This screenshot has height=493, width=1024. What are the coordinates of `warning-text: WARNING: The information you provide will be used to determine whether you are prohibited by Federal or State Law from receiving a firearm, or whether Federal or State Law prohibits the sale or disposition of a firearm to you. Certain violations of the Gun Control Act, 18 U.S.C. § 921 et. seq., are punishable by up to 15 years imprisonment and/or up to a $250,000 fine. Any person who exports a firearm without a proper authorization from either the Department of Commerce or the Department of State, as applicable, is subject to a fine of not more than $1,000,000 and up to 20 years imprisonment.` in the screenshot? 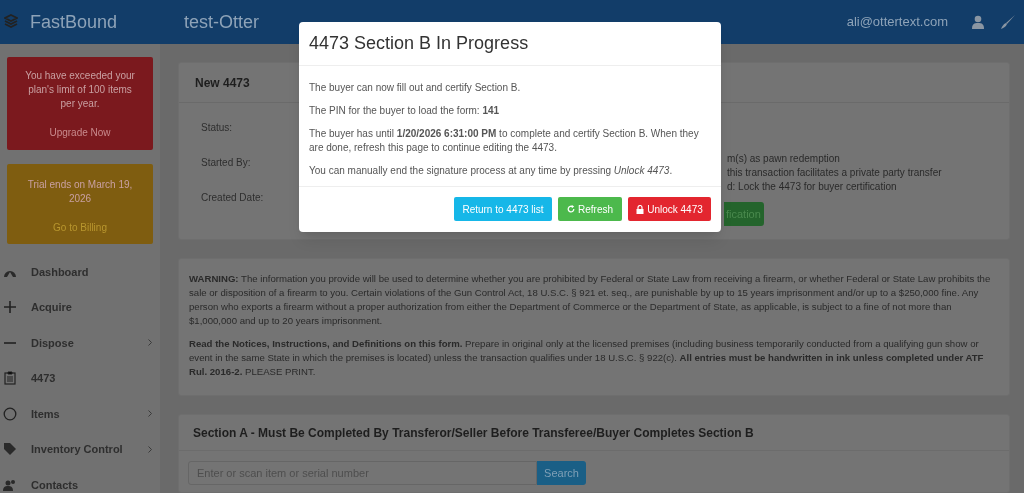 It's located at (590, 299).